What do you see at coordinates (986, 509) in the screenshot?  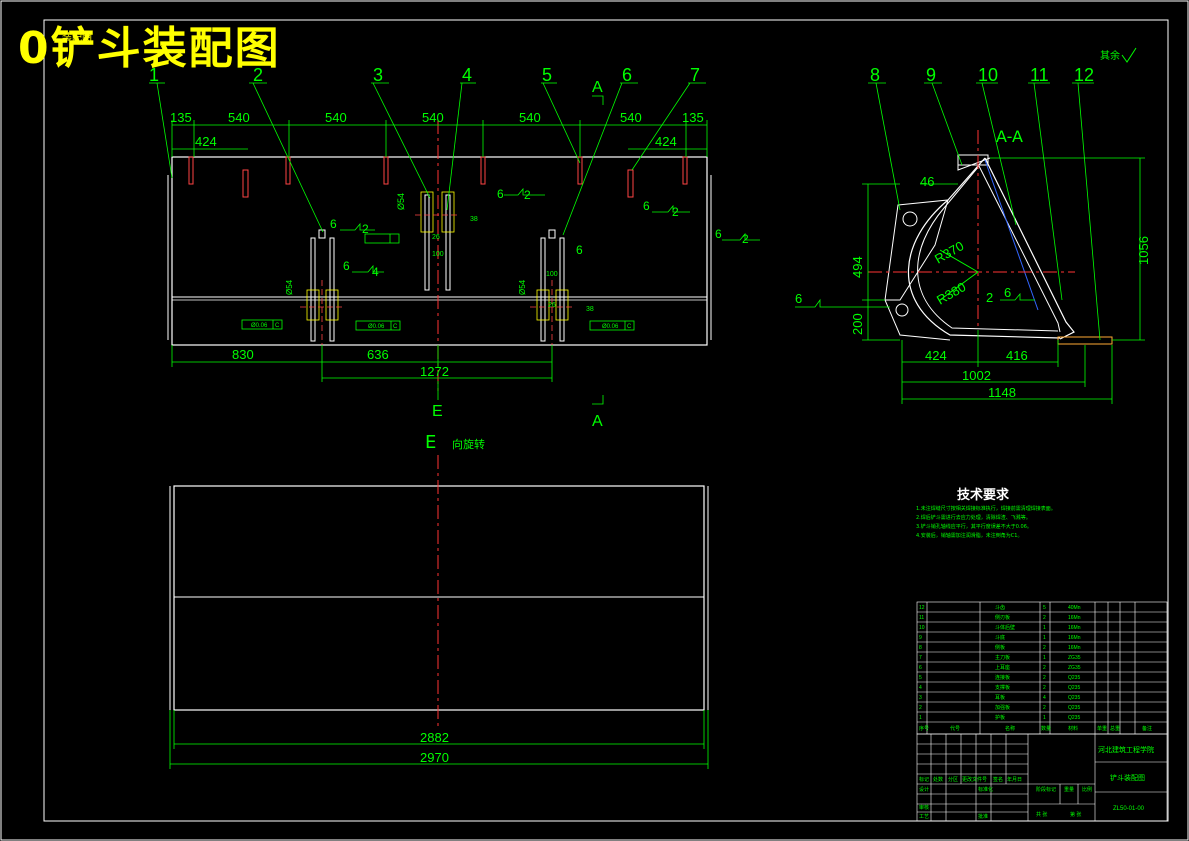 I see `tech-req-item: 1.未注焊缝尺寸按相关焊接标准执行，焊接前需清理焊接表面。` at bounding box center [986, 509].